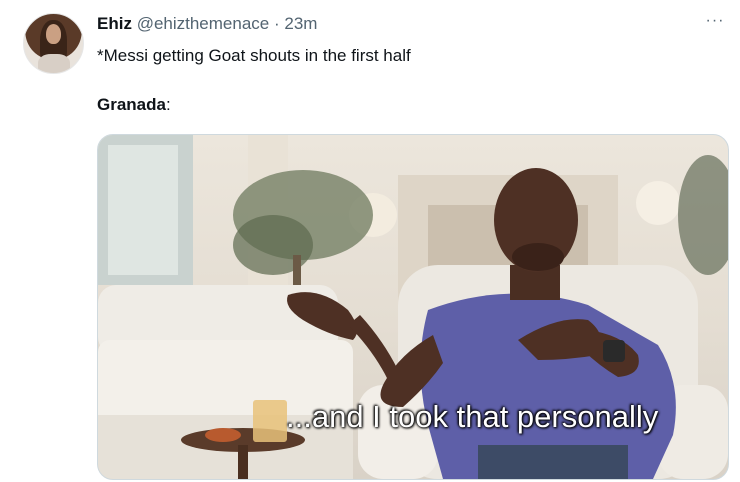 This screenshot has width=740, height=482. Describe the element at coordinates (300, 23) in the screenshot. I see `tweet-time: 23m` at that location.